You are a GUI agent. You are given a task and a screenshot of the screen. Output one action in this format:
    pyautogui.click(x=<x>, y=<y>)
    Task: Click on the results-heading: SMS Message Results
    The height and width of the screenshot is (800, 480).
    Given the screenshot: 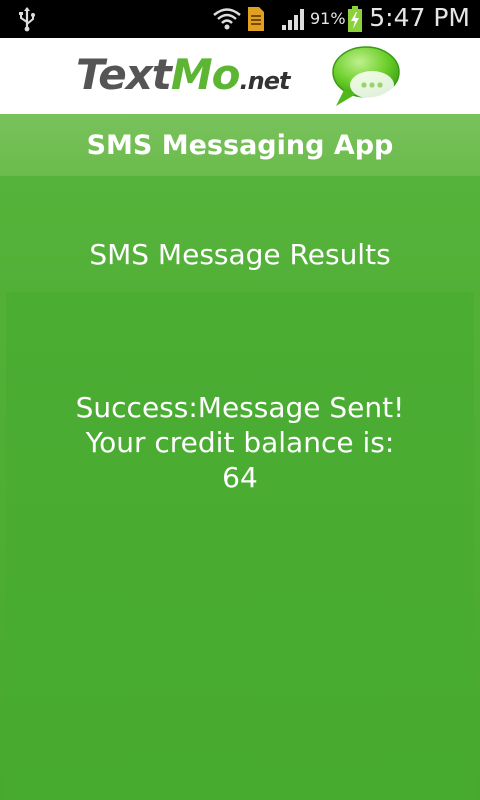 What is the action you would take?
    pyautogui.click(x=240, y=254)
    